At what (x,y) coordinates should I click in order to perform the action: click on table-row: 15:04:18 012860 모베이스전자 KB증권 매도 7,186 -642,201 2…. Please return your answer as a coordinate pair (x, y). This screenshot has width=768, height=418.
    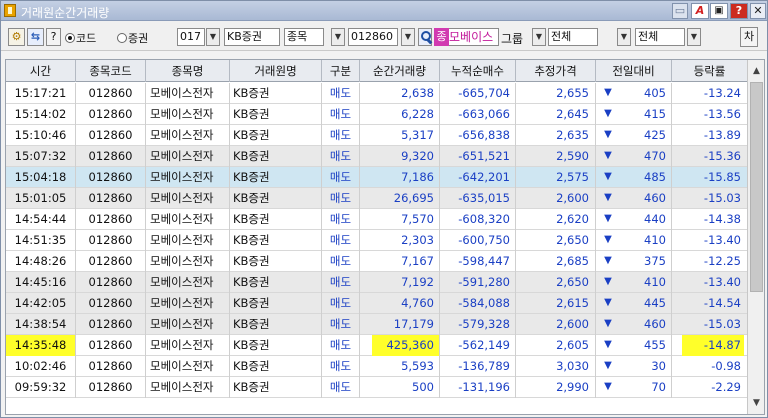
    Looking at the image, I should click on (376, 177).